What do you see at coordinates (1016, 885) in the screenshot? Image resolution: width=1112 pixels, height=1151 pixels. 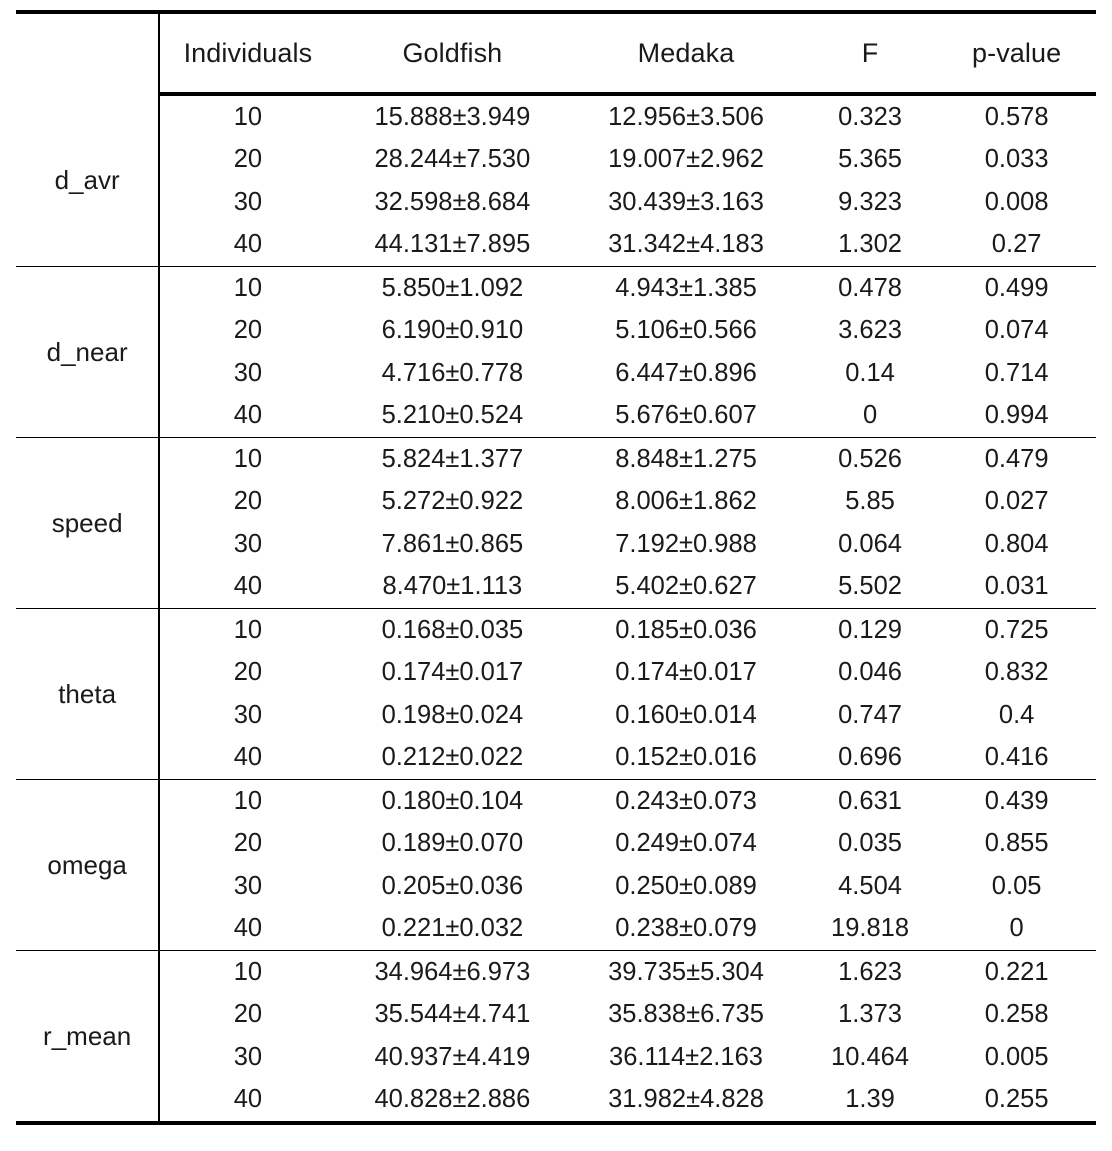 I see `cell-pvalue: 0.05` at bounding box center [1016, 885].